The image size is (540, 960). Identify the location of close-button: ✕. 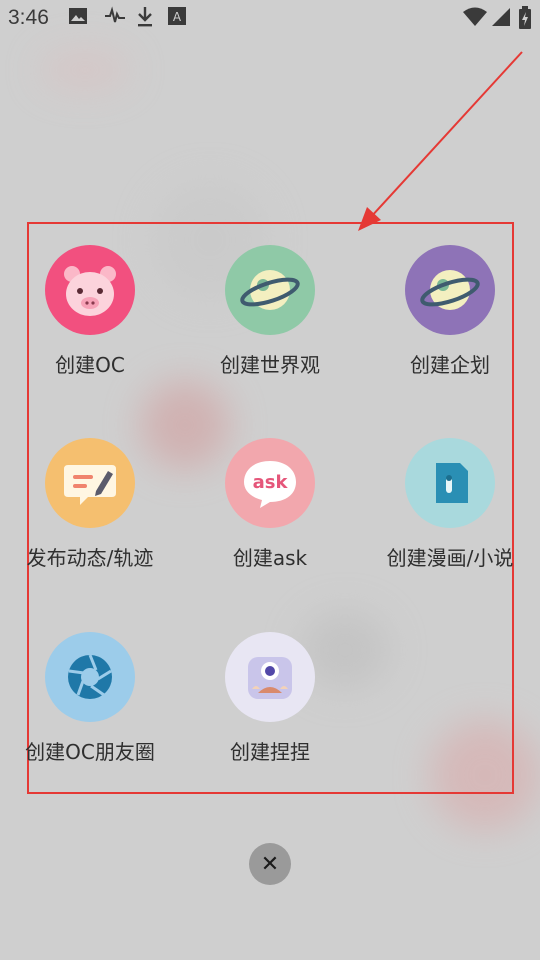
(270, 864).